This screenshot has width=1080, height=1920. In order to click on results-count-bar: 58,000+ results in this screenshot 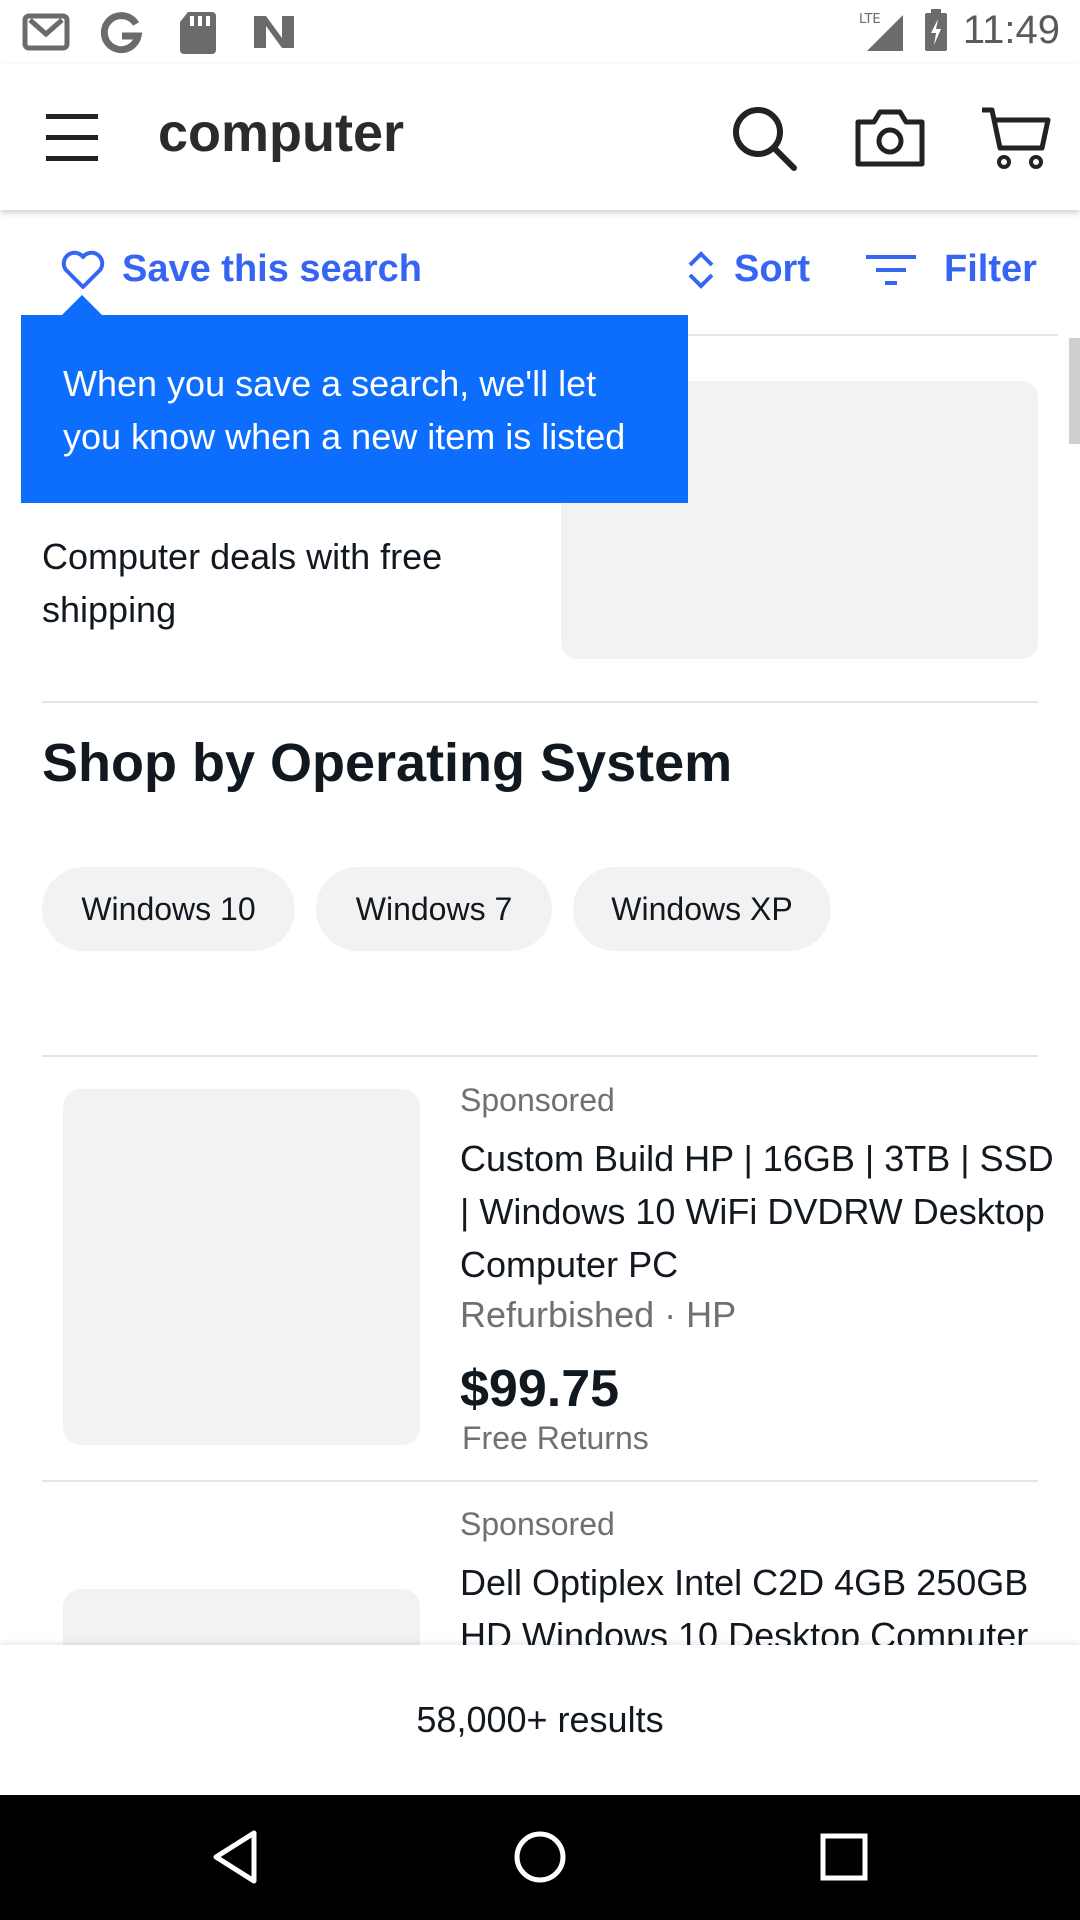, I will do `click(540, 1720)`.